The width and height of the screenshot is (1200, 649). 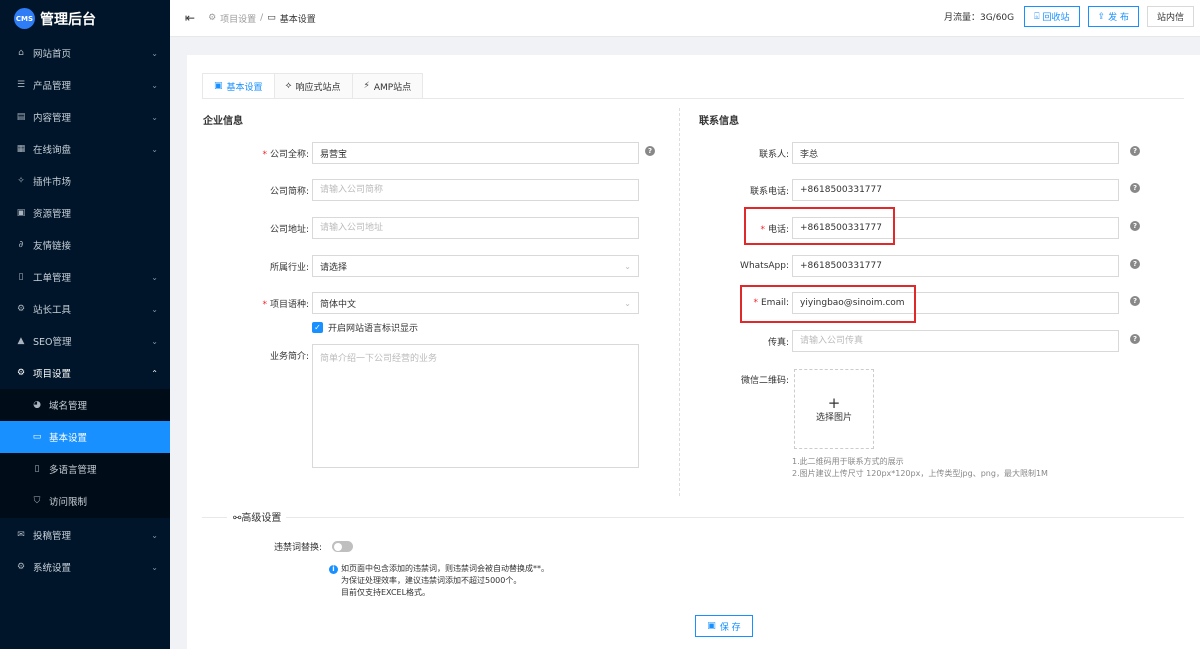 What do you see at coordinates (819, 226) in the screenshot?
I see `highlight-box-tel` at bounding box center [819, 226].